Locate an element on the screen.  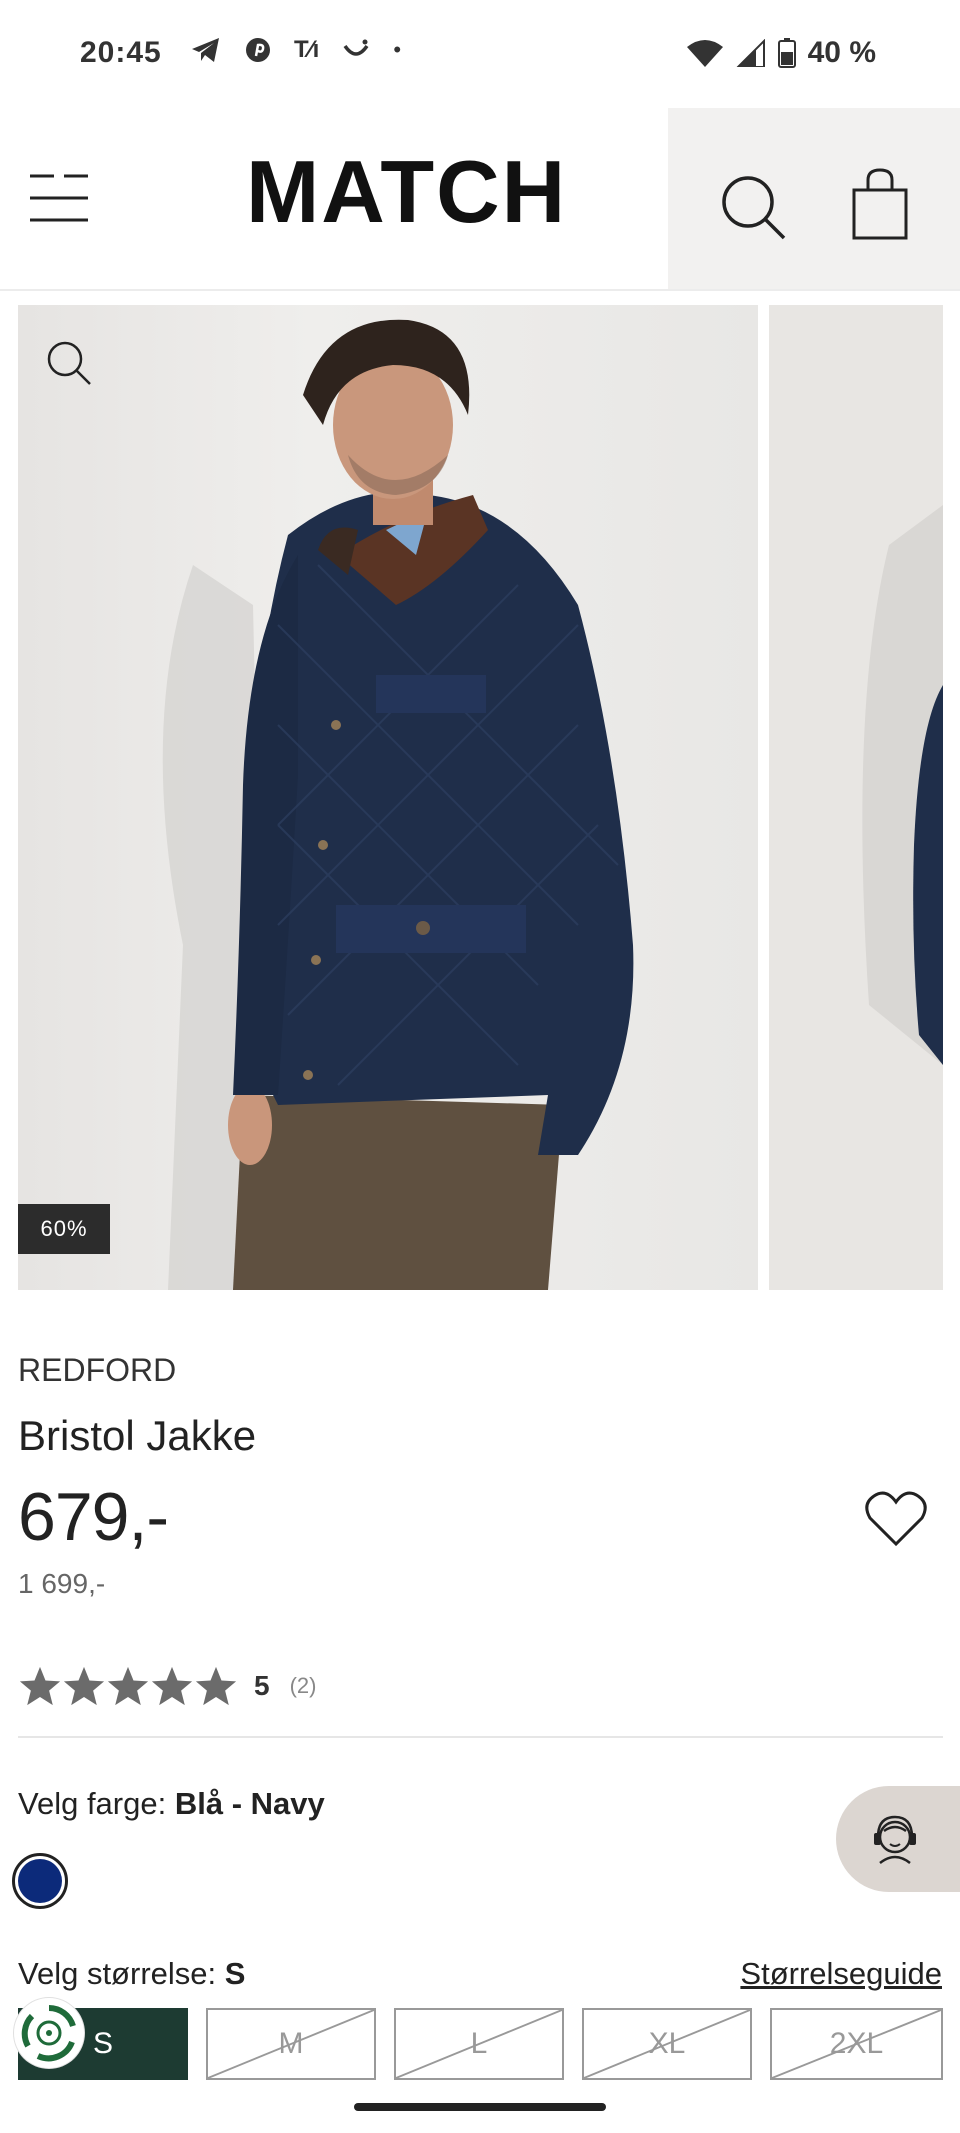
pinterest-icon is located at coordinates (258, 50).